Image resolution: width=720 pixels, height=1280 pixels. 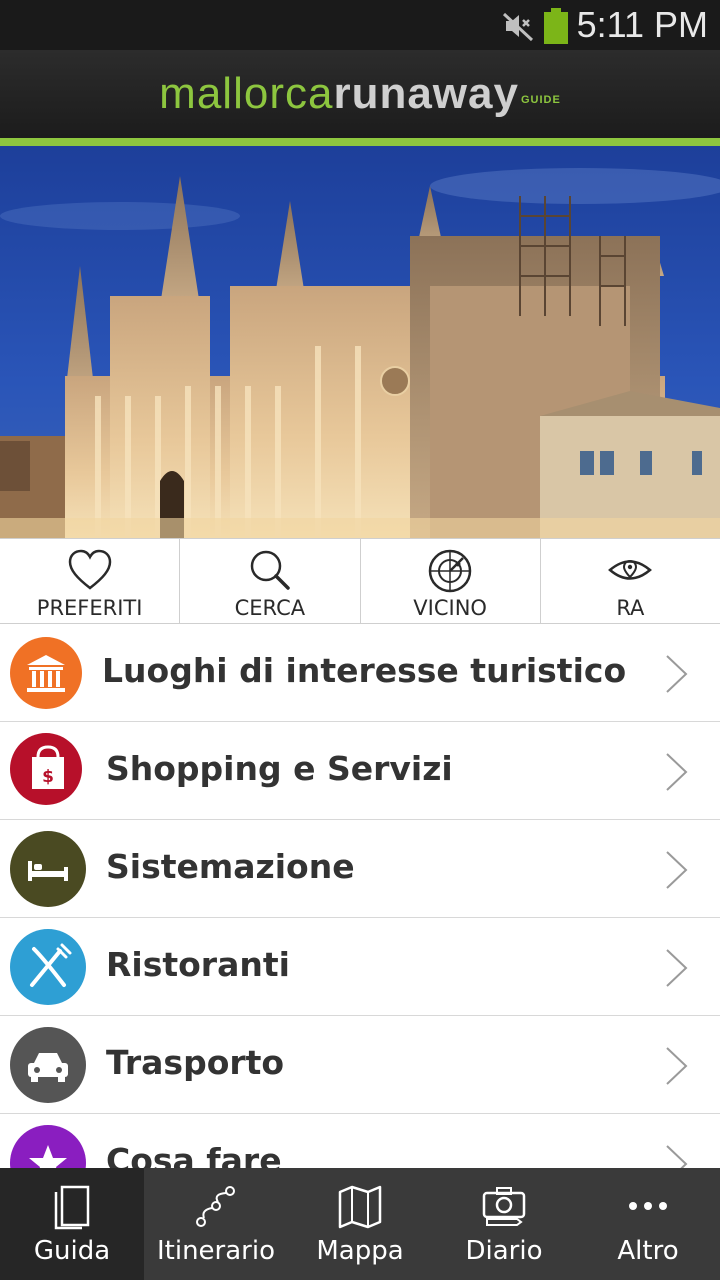 I want to click on shopping-label: Shopping e Servizi, so click(x=279, y=768).